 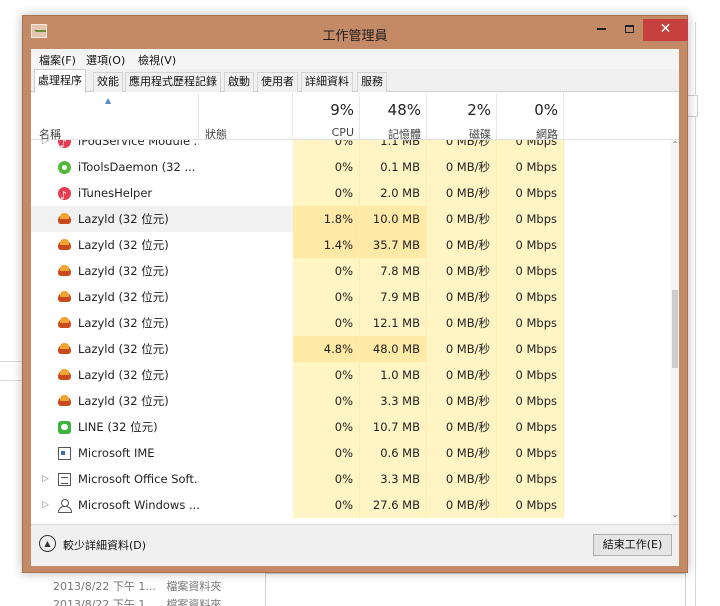 I want to click on process-memory-cell: 2.0 MB, so click(x=393, y=193).